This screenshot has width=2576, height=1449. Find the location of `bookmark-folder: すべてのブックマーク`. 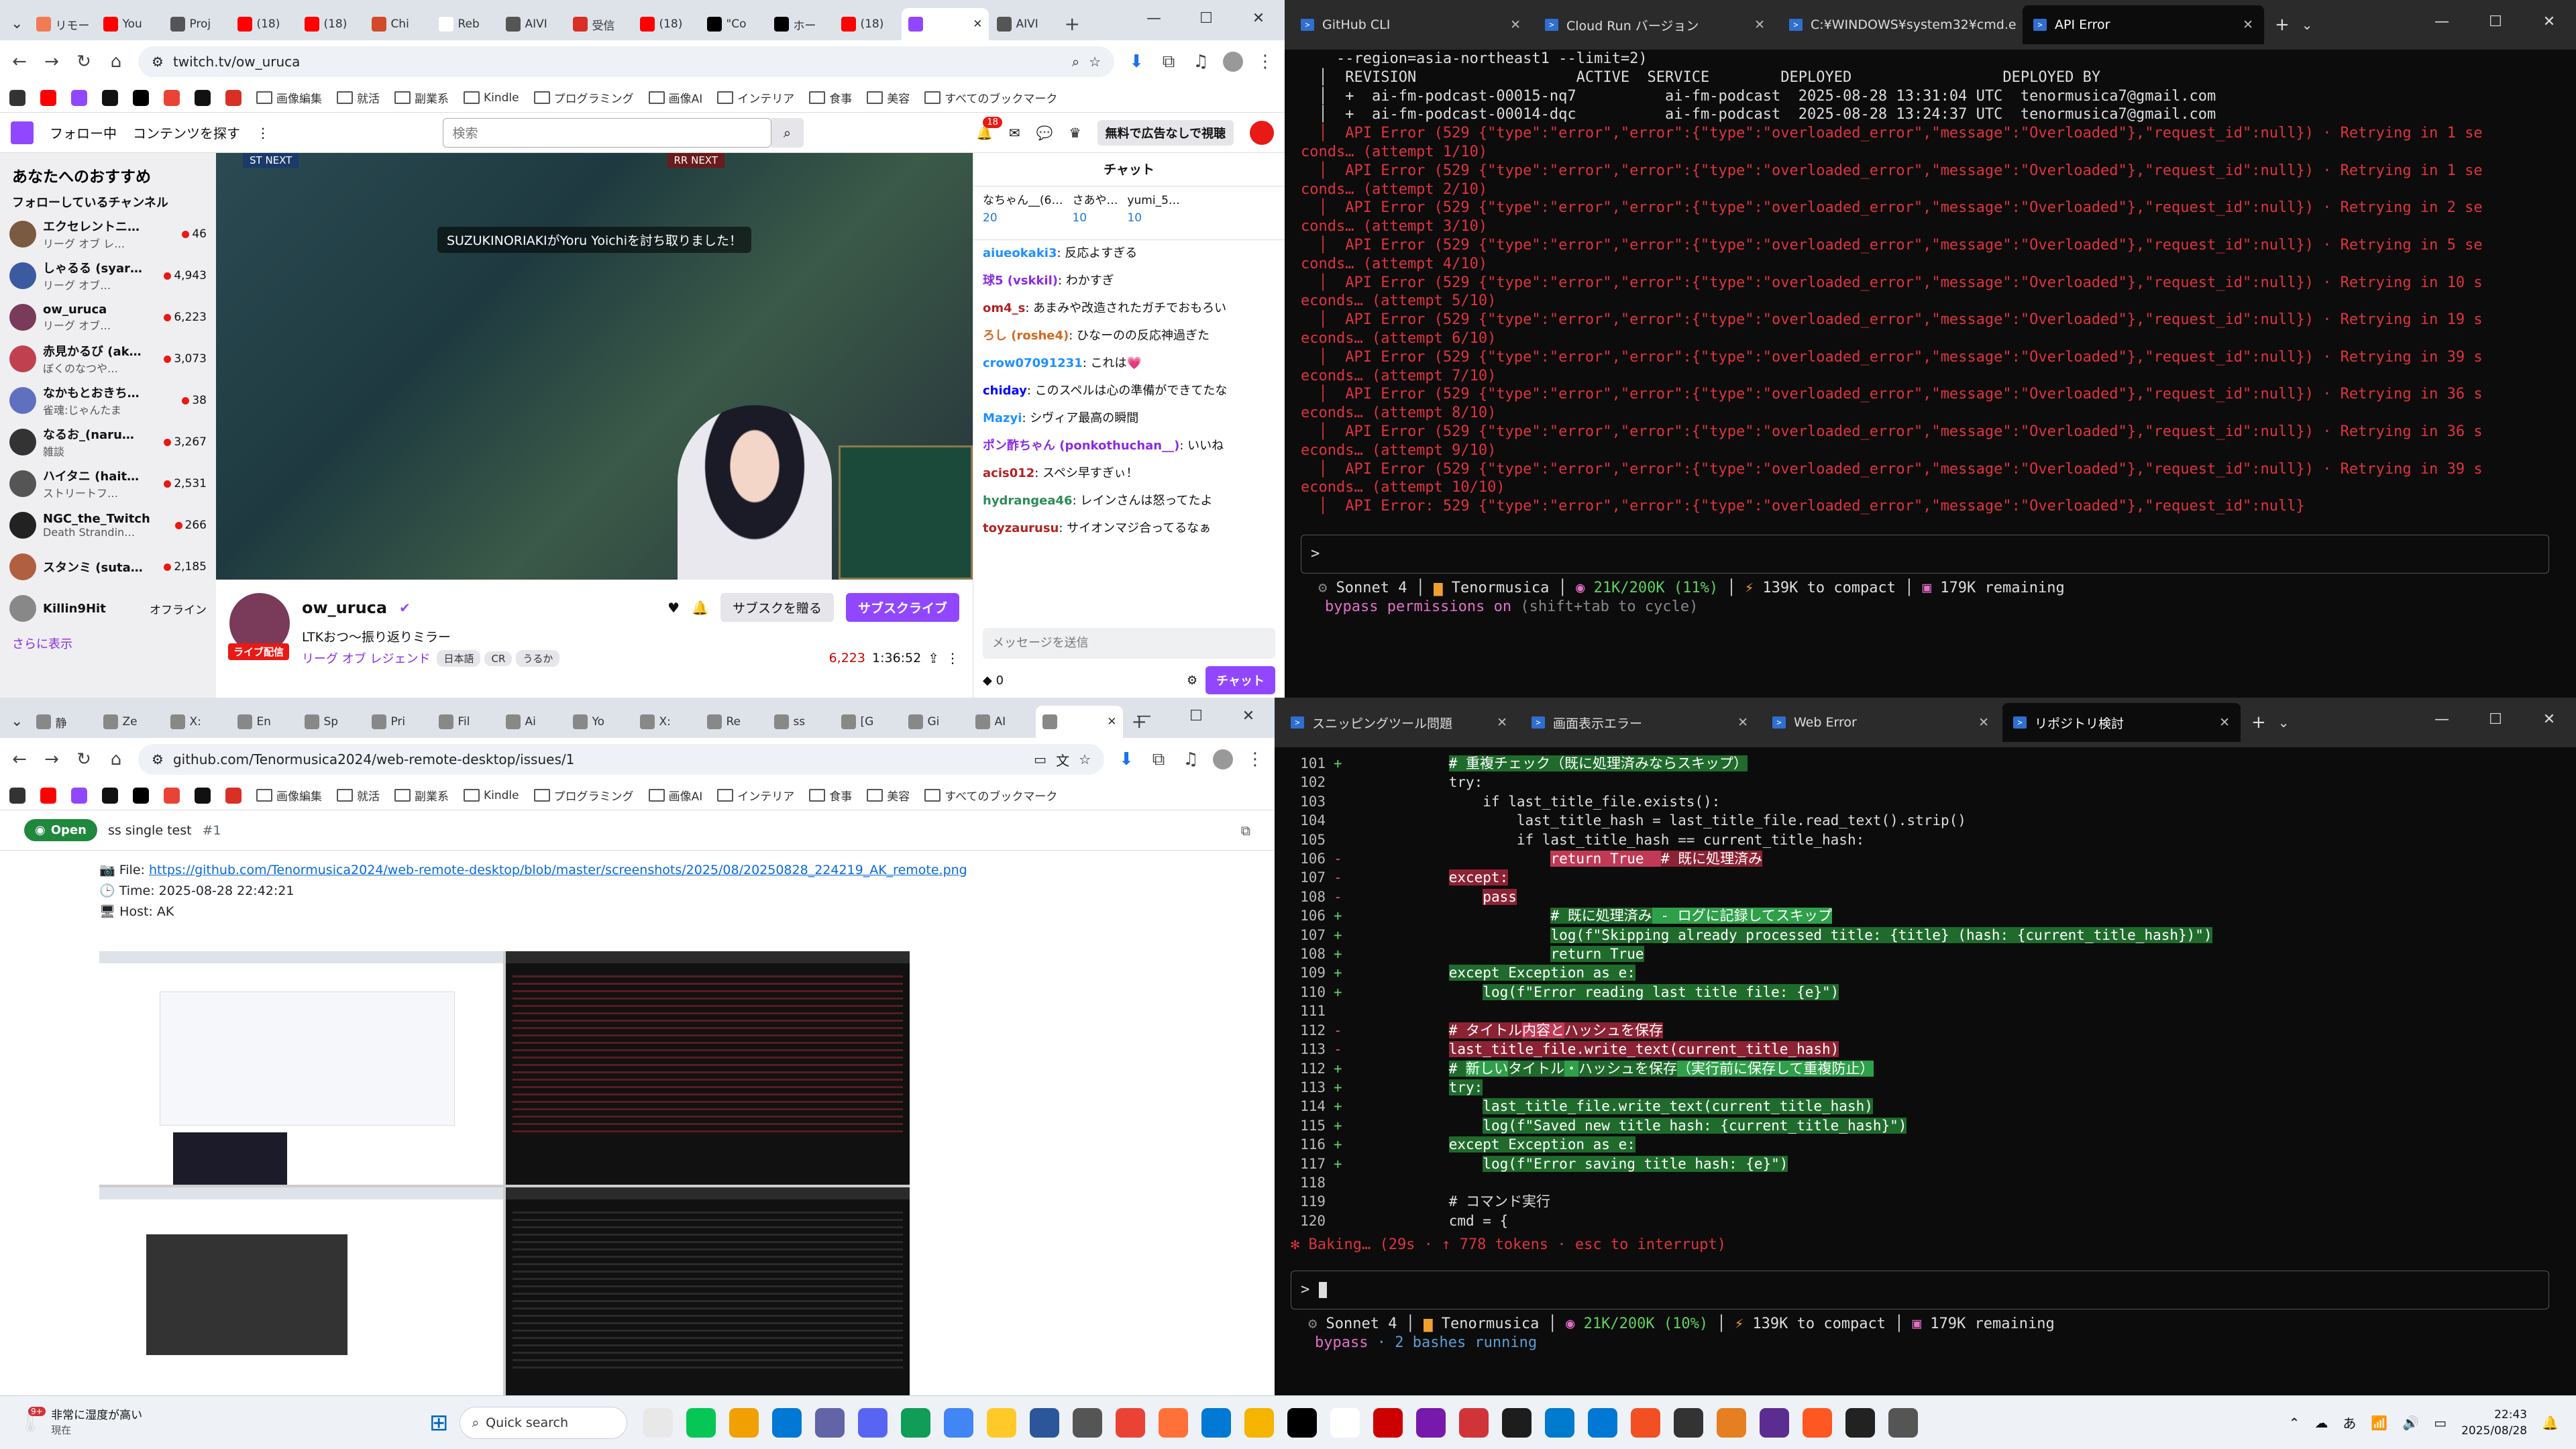

bookmark-folder: すべてのブックマーク is located at coordinates (990, 795).